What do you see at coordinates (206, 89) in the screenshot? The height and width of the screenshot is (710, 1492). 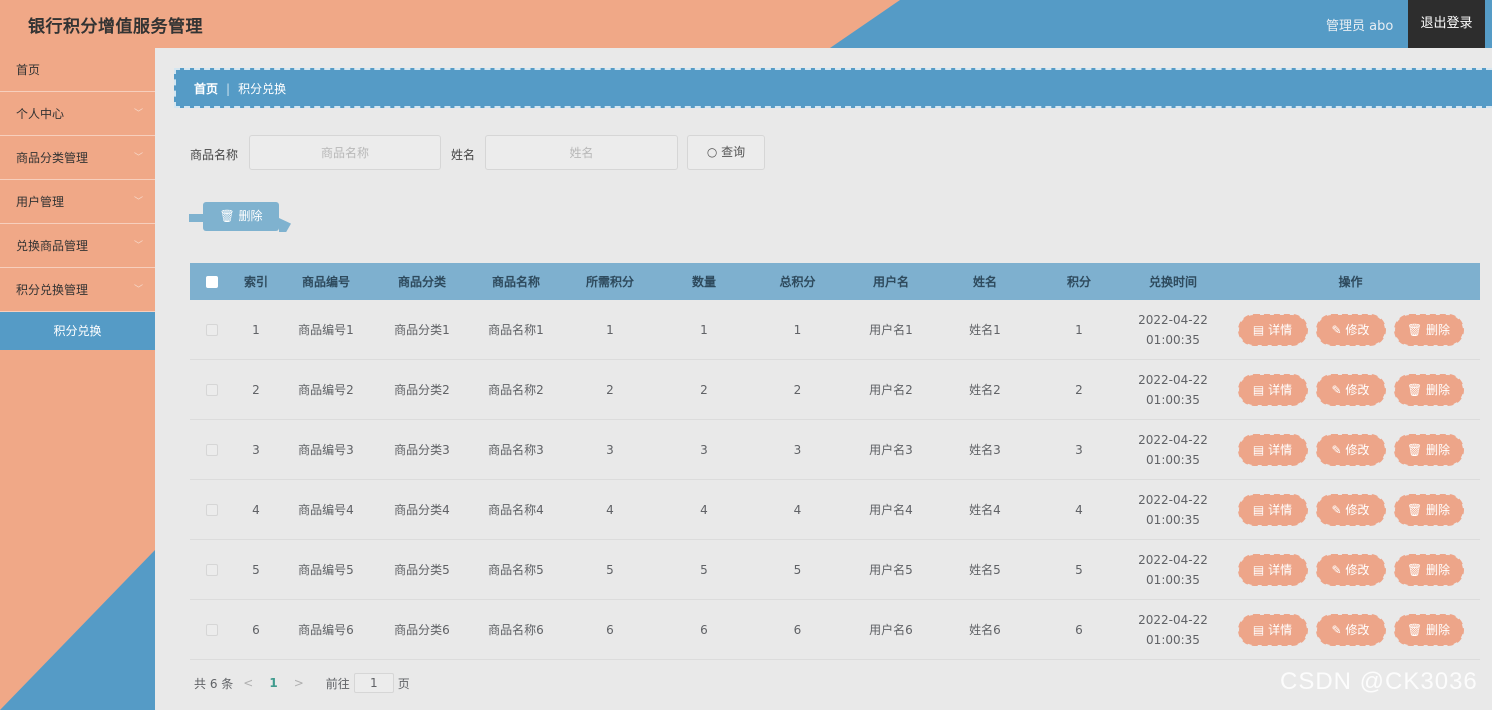 I see `breadcrumb-home: 首页` at bounding box center [206, 89].